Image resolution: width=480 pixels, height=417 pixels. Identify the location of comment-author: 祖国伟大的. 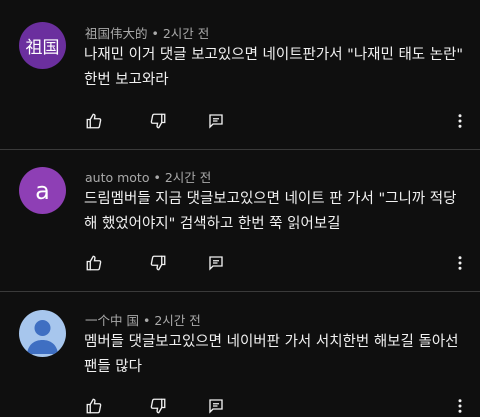
(116, 33).